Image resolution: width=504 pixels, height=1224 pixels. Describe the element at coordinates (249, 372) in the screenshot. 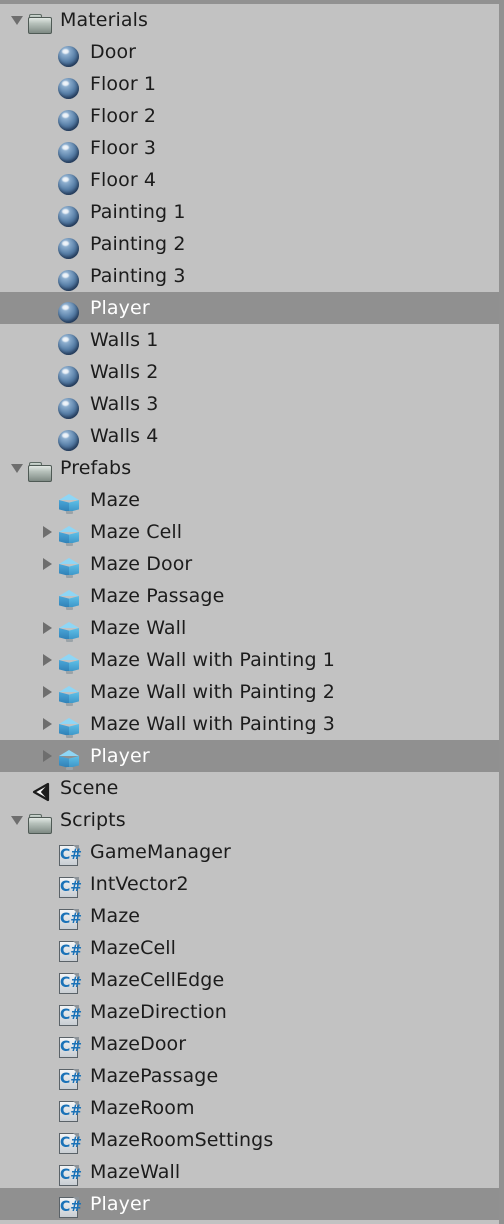

I see `tree-row: Walls 2` at that location.